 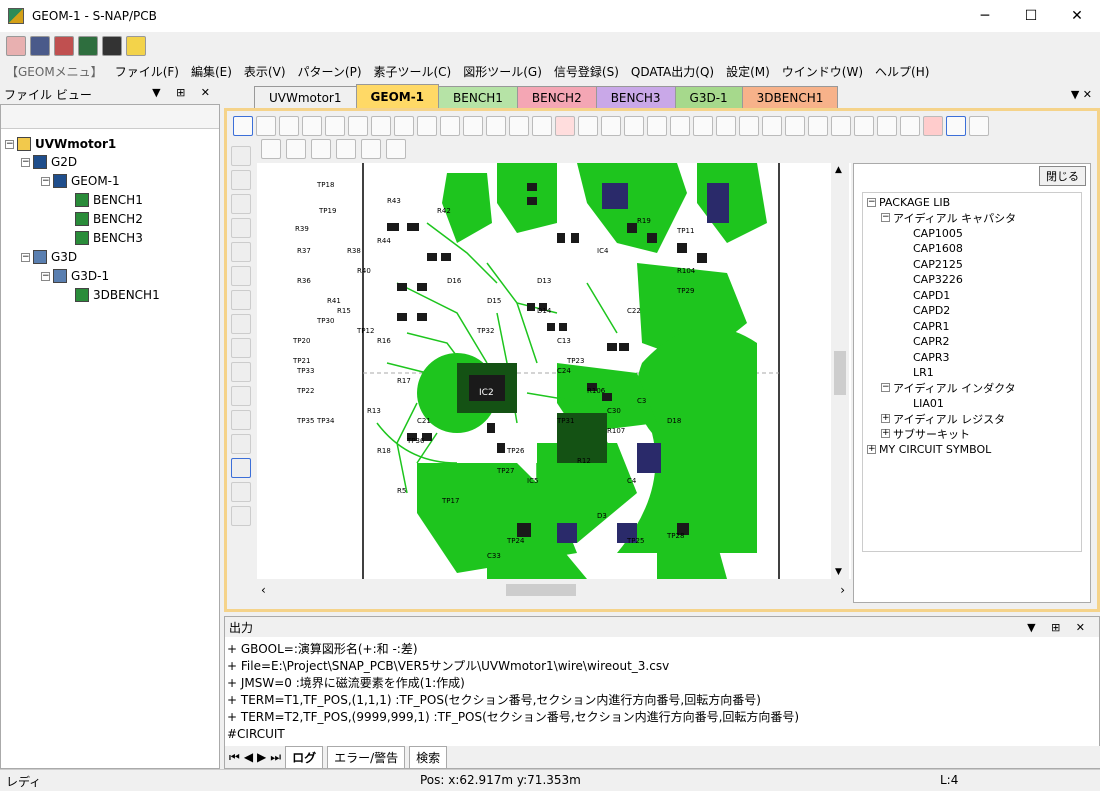 What do you see at coordinates (726, 126) in the screenshot?
I see `zoom-out-icon` at bounding box center [726, 126].